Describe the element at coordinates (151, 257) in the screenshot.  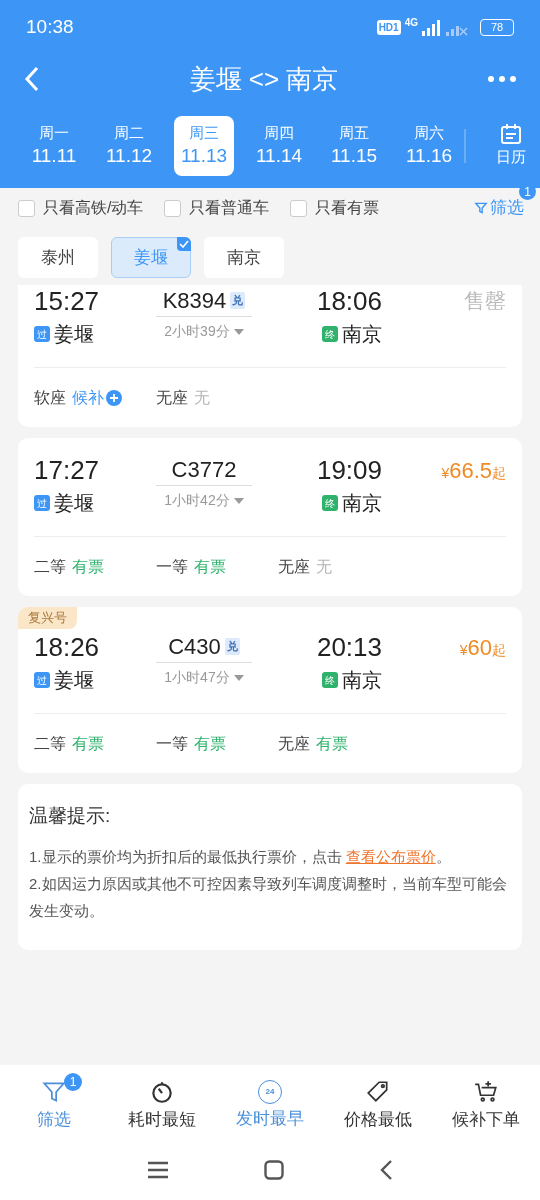
I see `station-chip: 姜堰` at that location.